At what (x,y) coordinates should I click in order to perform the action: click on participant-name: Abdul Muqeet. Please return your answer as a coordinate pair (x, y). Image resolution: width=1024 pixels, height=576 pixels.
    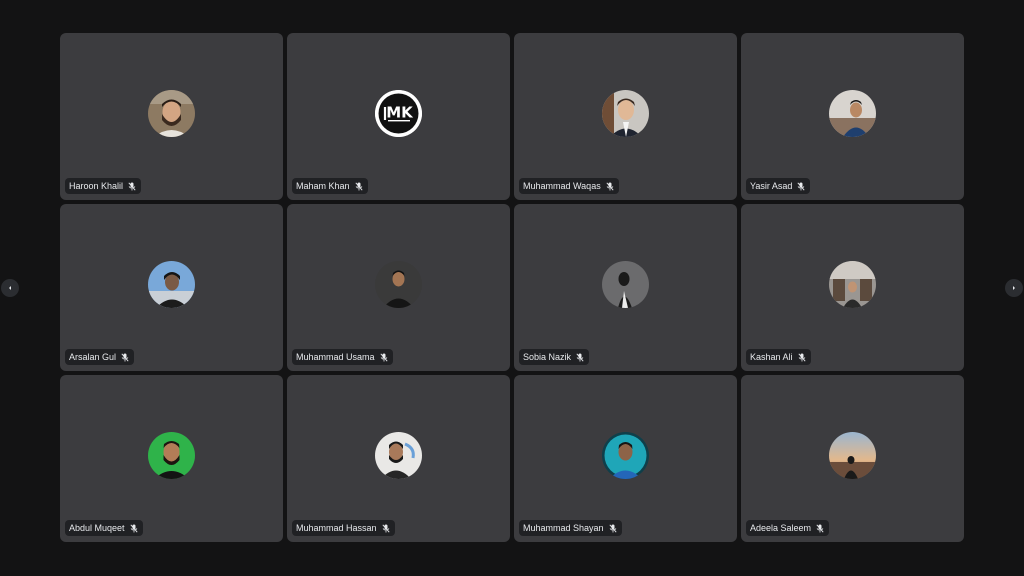
    Looking at the image, I should click on (97, 528).